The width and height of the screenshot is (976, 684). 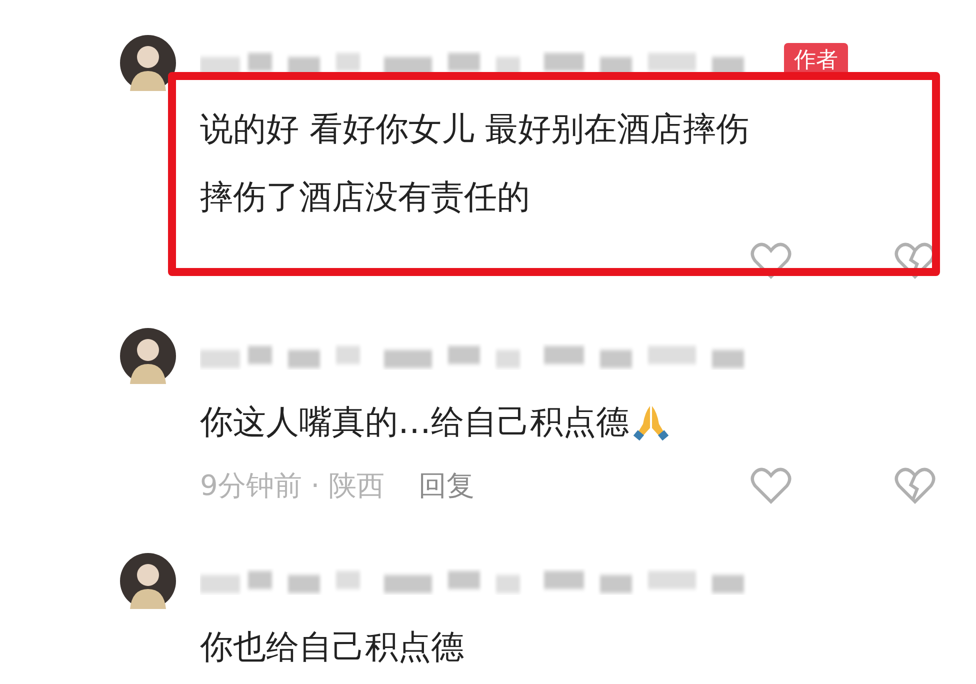 I want to click on heart-icon, so click(x=771, y=261).